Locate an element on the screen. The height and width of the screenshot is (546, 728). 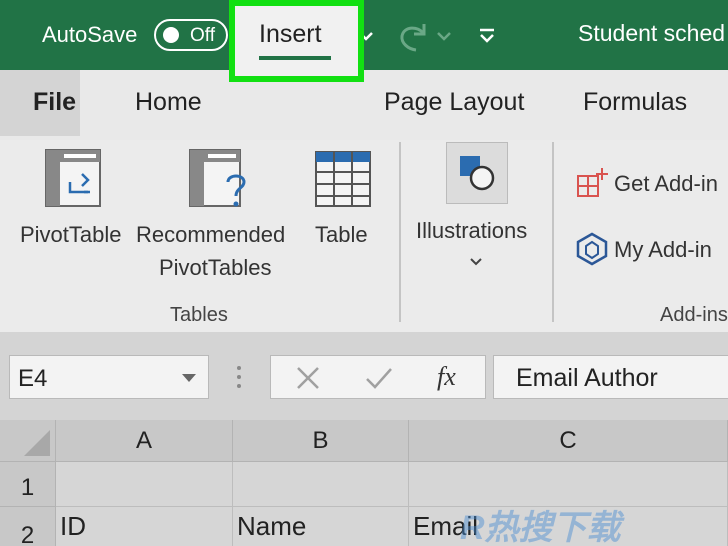
column-header-b: B is located at coordinates (321, 441).